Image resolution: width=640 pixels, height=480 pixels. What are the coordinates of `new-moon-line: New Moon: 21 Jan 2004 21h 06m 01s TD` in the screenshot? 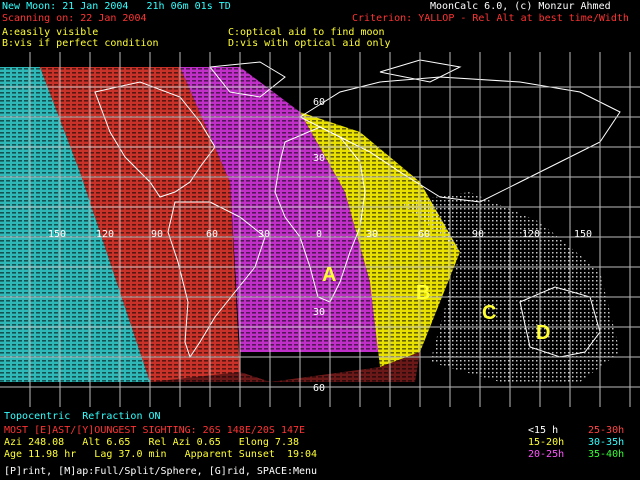 It's located at (116, 6).